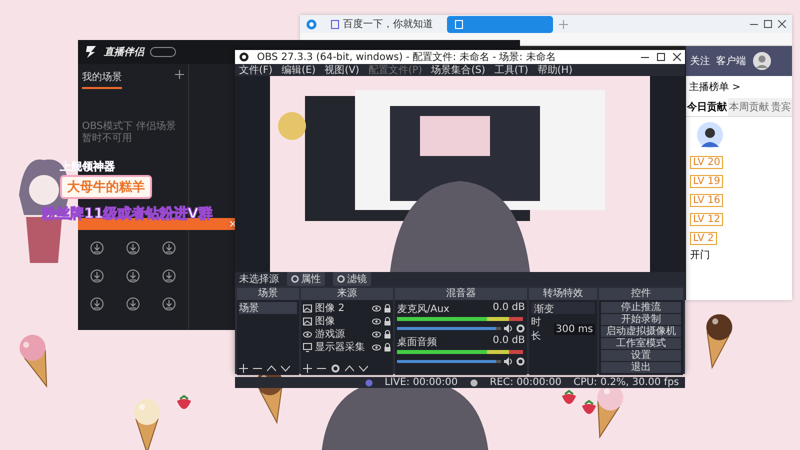 Image resolution: width=800 pixels, height=450 pixels. I want to click on menu-item: 编辑(E), so click(299, 70).